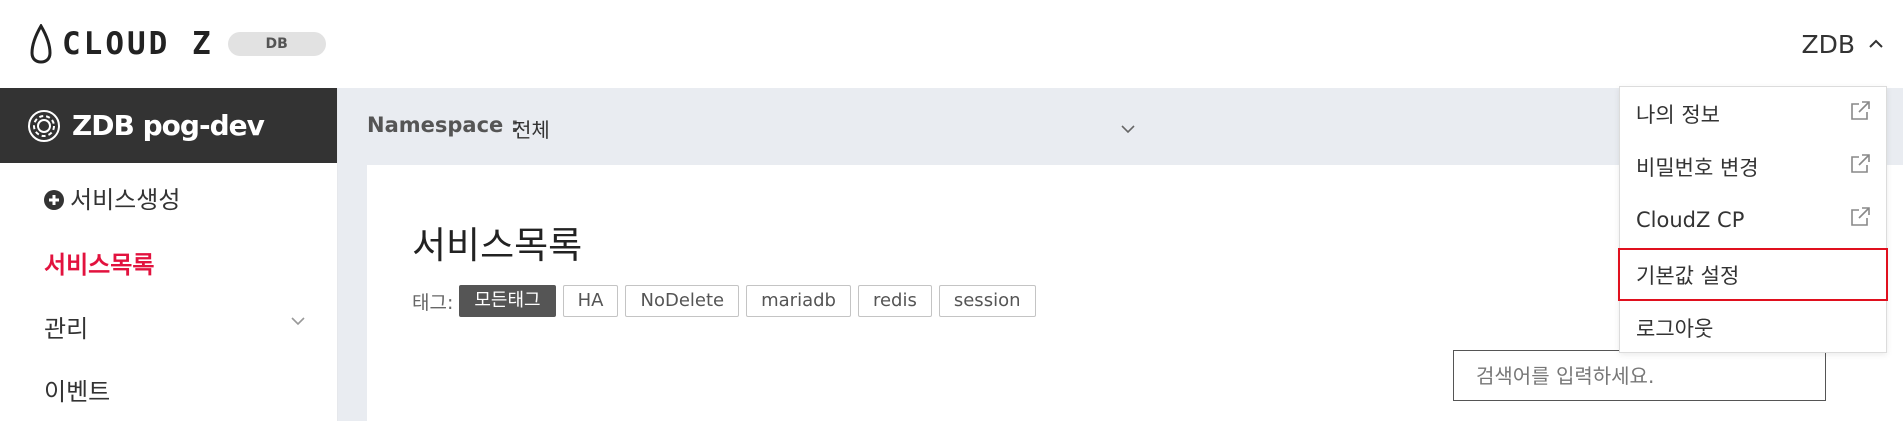 The width and height of the screenshot is (1903, 421). I want to click on namespace-label: Namespace :, so click(443, 125).